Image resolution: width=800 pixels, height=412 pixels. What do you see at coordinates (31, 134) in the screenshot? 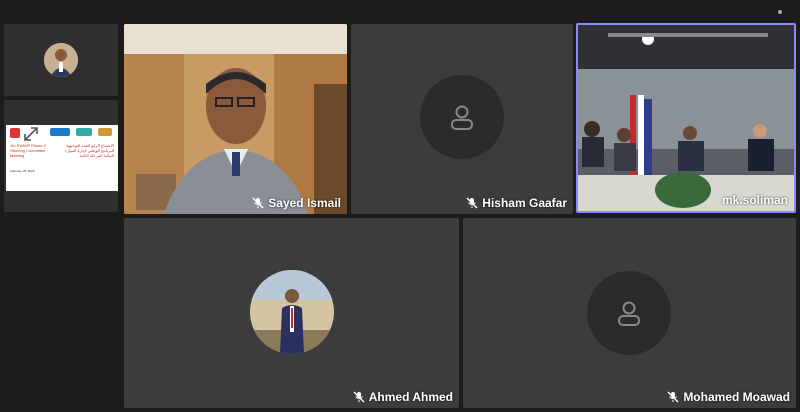
I see `expand-icon` at bounding box center [31, 134].